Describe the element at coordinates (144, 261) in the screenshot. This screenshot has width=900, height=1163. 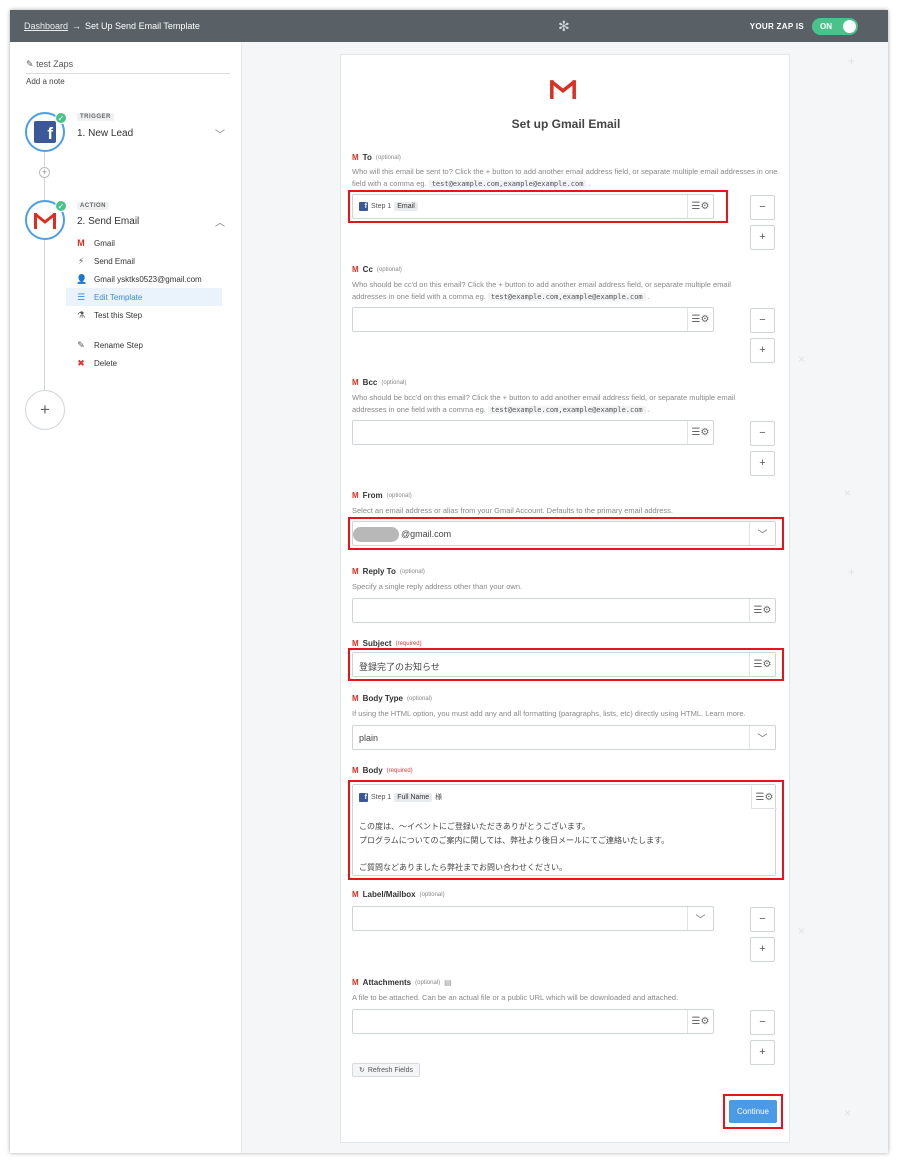
I see `sidebar-item-send-email: ⚡ Send Email` at that location.